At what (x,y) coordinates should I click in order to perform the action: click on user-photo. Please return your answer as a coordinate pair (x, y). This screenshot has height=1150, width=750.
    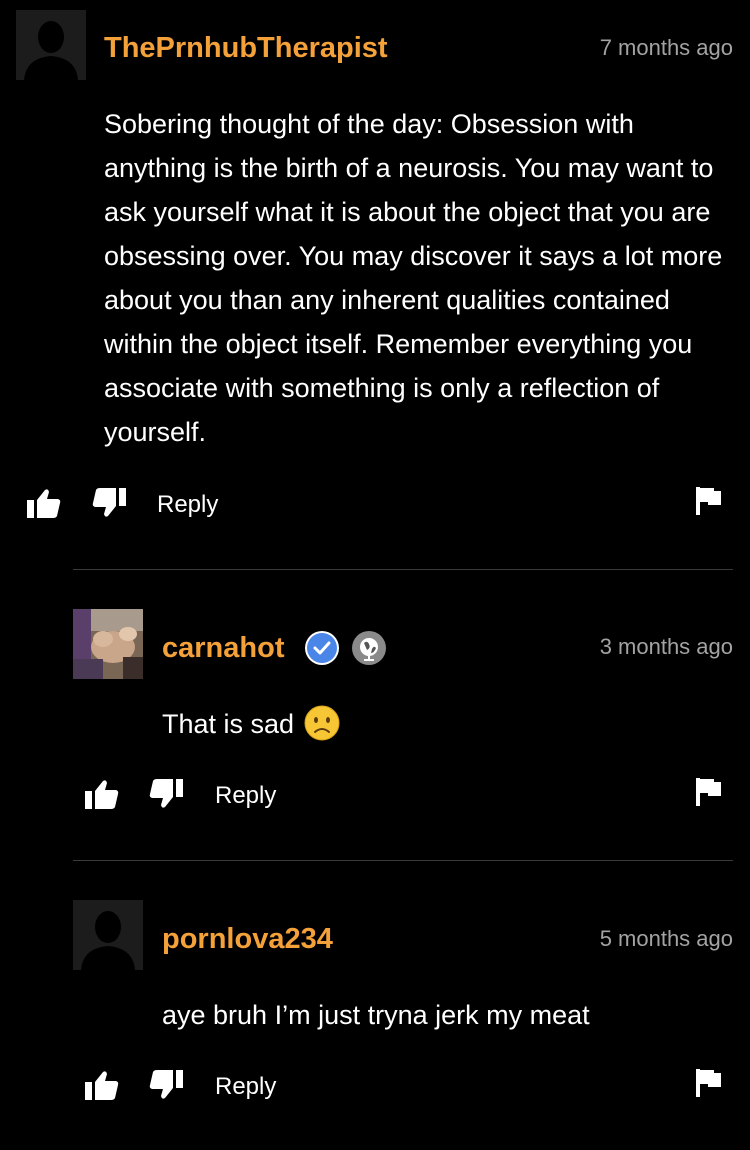
    Looking at the image, I should click on (108, 644).